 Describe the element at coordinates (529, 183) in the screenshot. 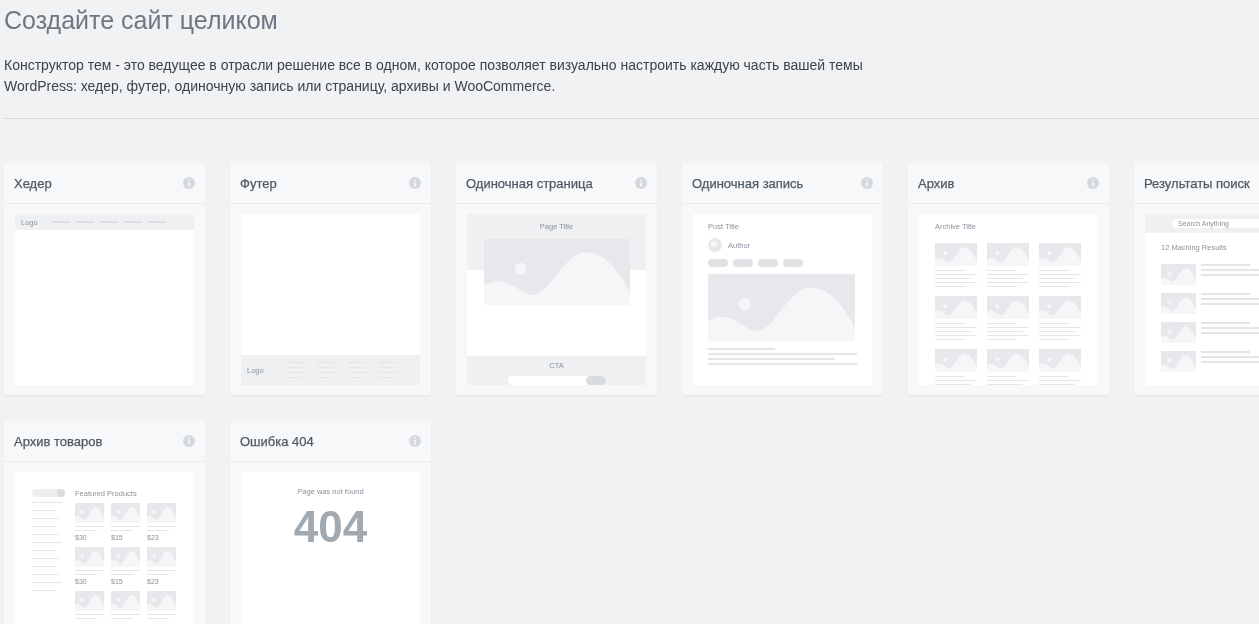

I see `card-title: Одиночная страница` at that location.